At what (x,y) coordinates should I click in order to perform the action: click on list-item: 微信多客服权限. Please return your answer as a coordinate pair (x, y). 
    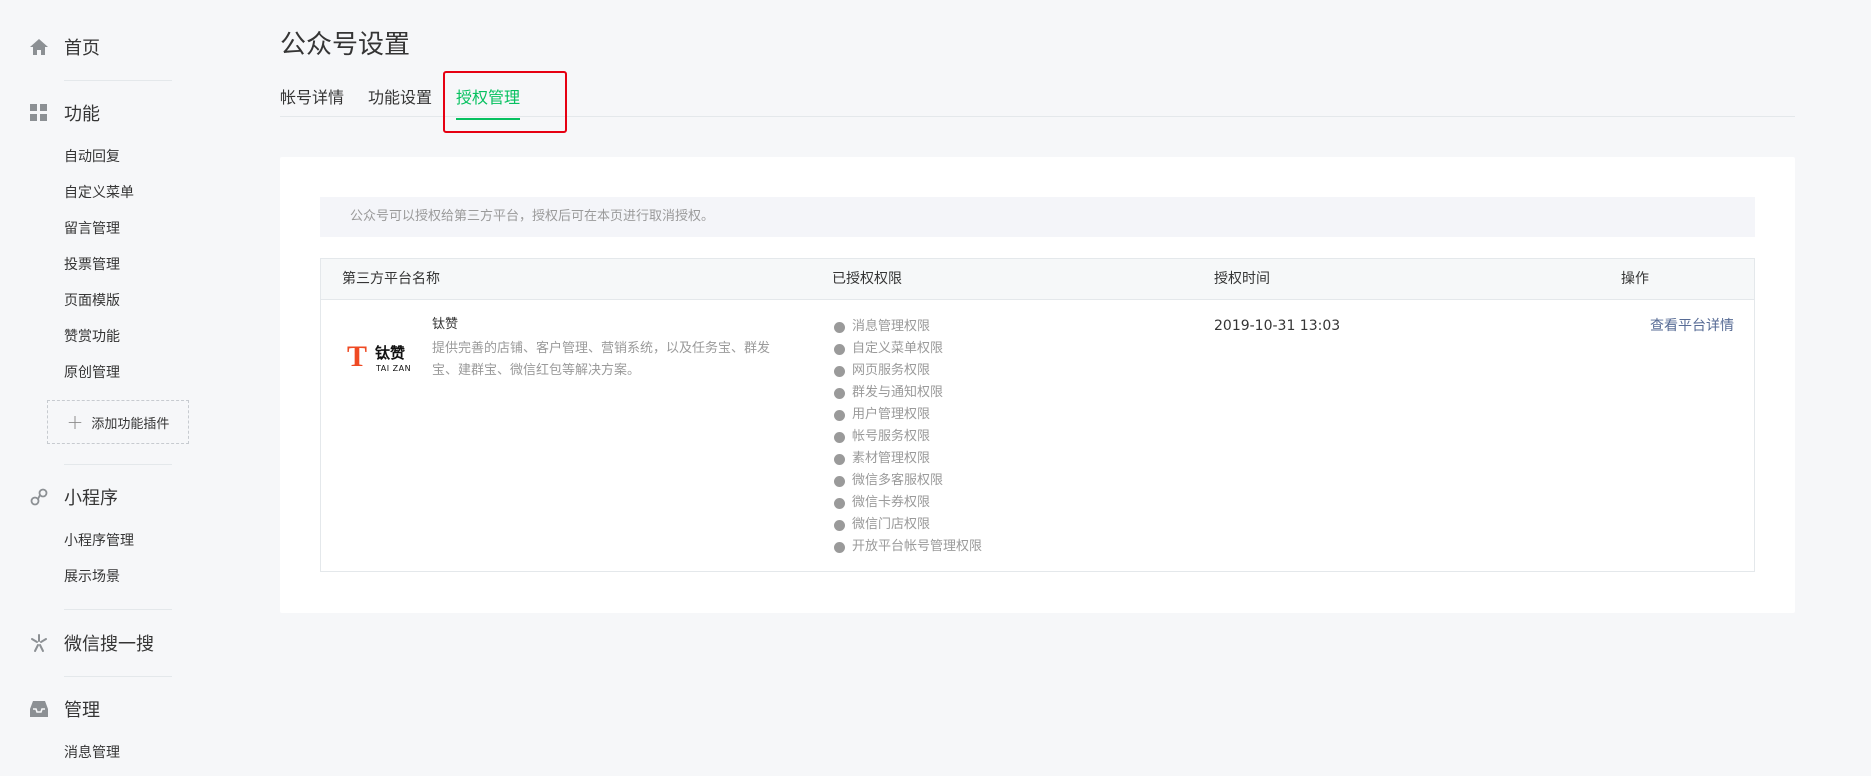
    Looking at the image, I should click on (908, 481).